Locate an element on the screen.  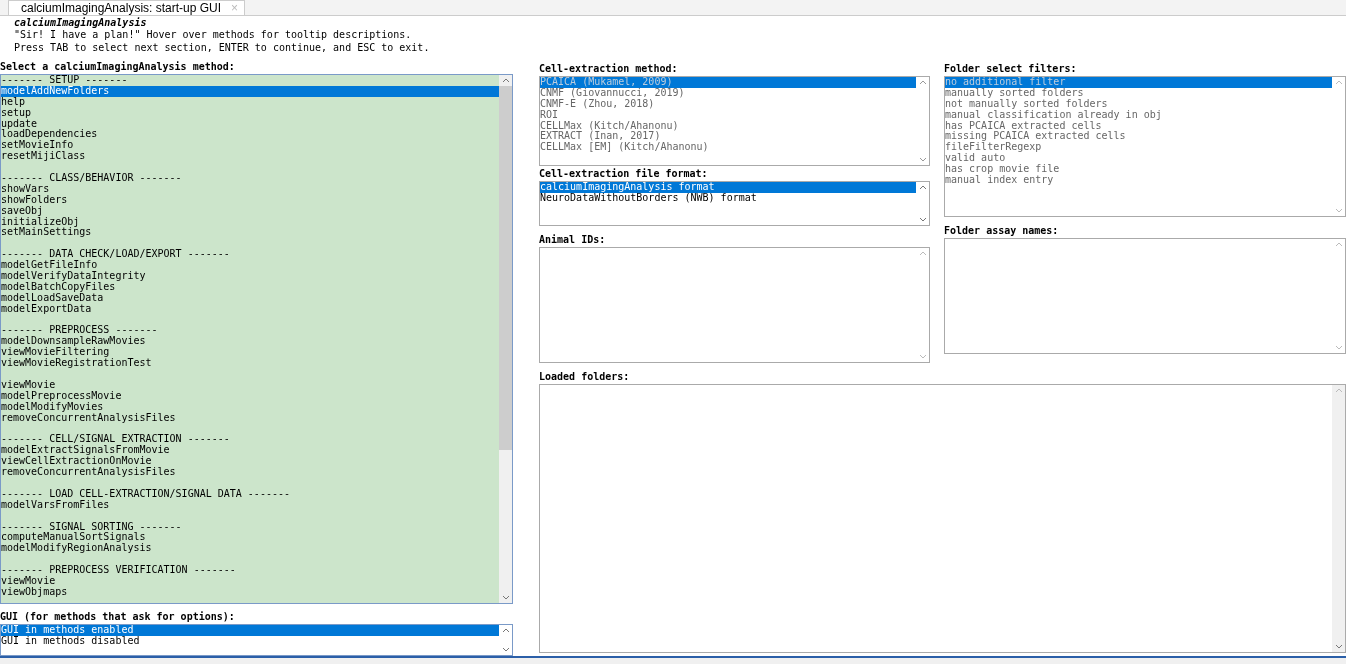
window-tab: calciumImagingAnalysis: start-up GUI × is located at coordinates (127, 7).